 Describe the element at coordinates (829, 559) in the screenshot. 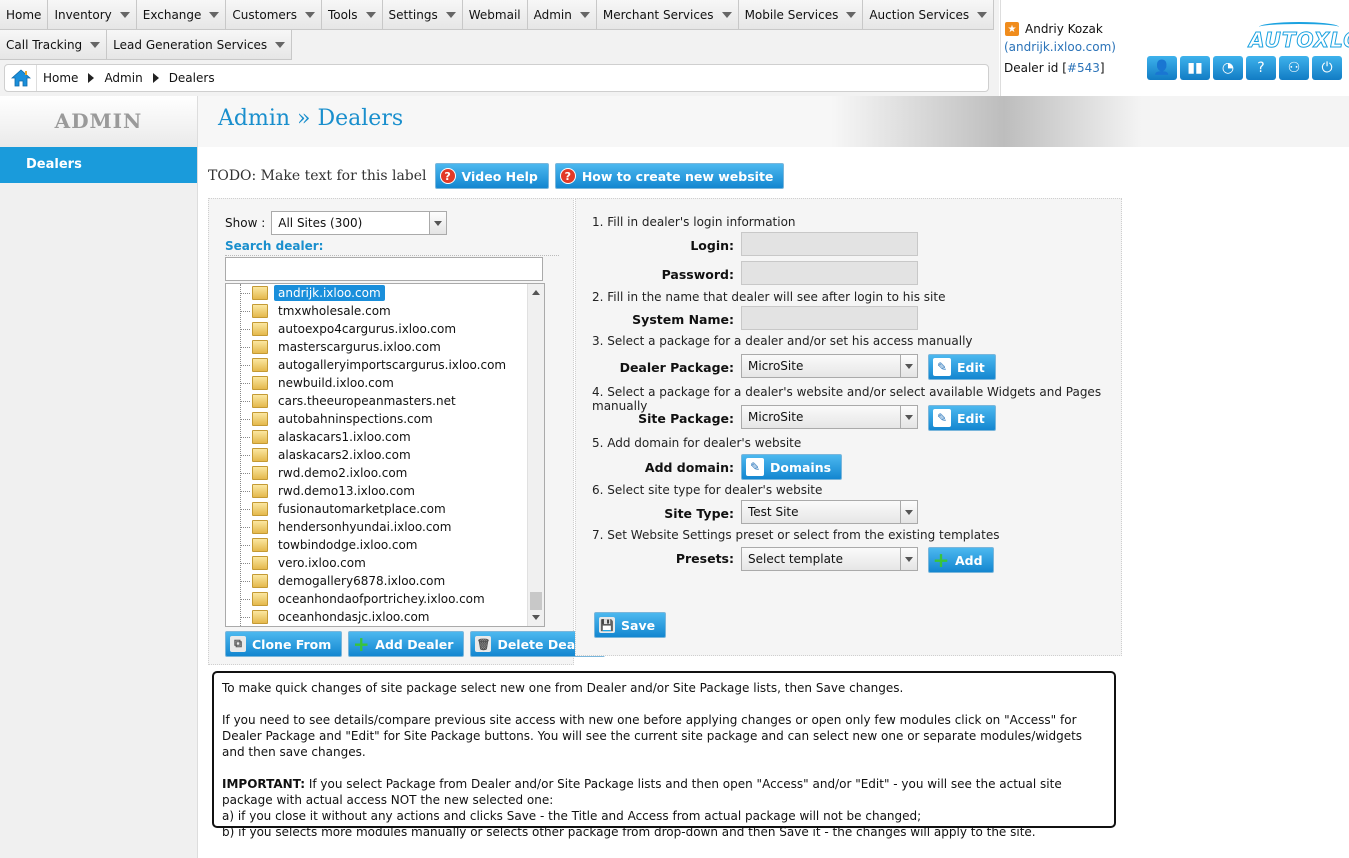

I see `presets-select: Select template` at that location.